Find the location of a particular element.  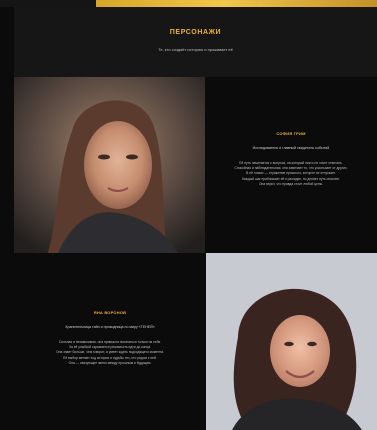

top-gold-accent is located at coordinates (236, 3).